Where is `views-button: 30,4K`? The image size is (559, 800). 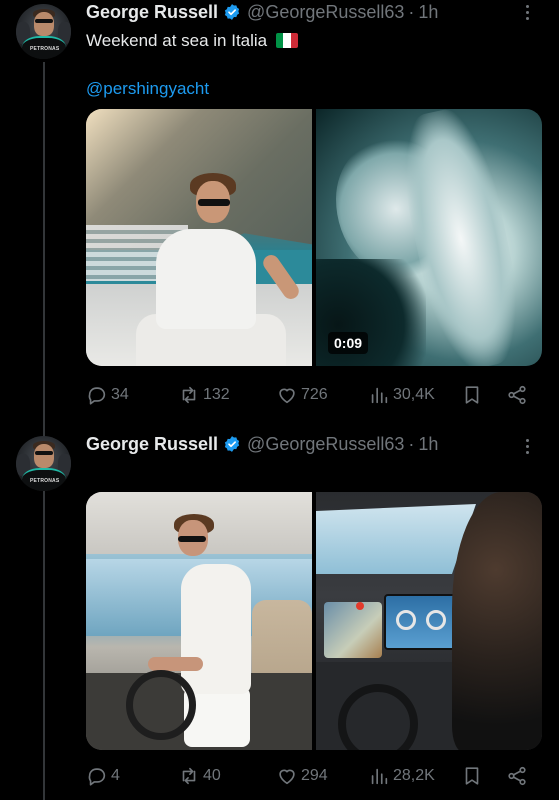 views-button: 30,4K is located at coordinates (401, 395).